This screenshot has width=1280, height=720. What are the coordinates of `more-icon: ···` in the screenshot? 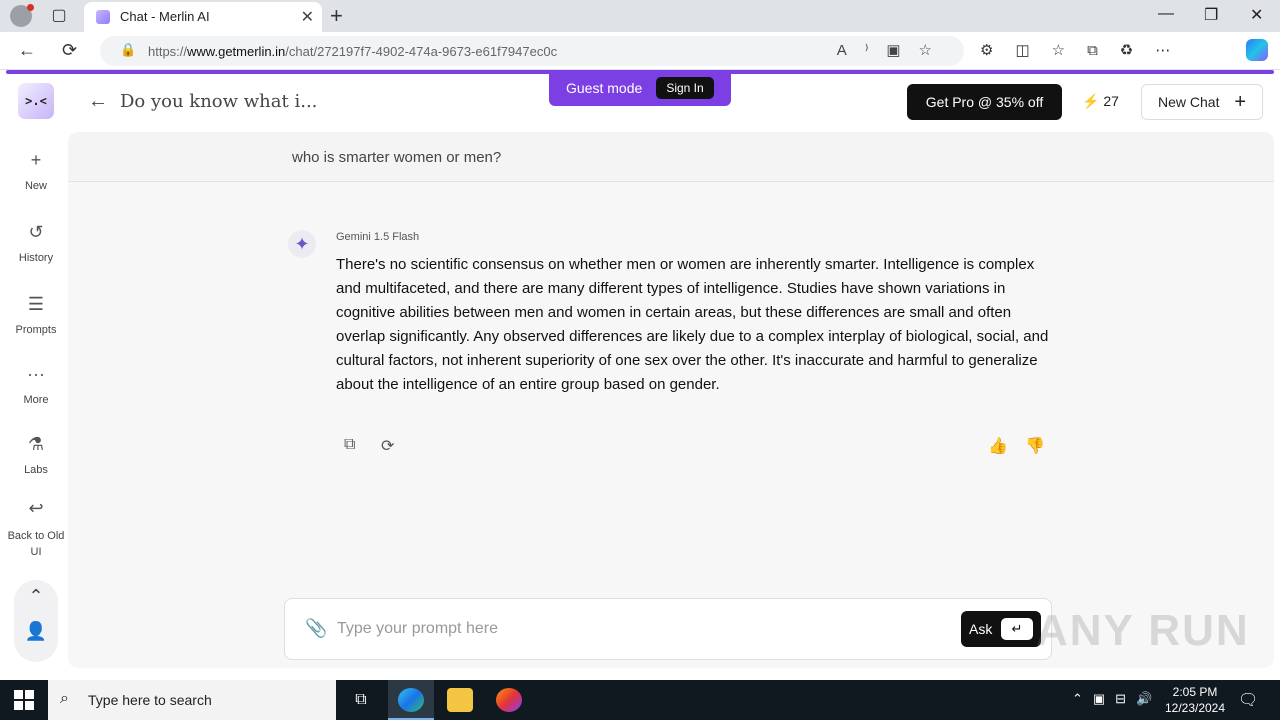 It's located at (36, 374).